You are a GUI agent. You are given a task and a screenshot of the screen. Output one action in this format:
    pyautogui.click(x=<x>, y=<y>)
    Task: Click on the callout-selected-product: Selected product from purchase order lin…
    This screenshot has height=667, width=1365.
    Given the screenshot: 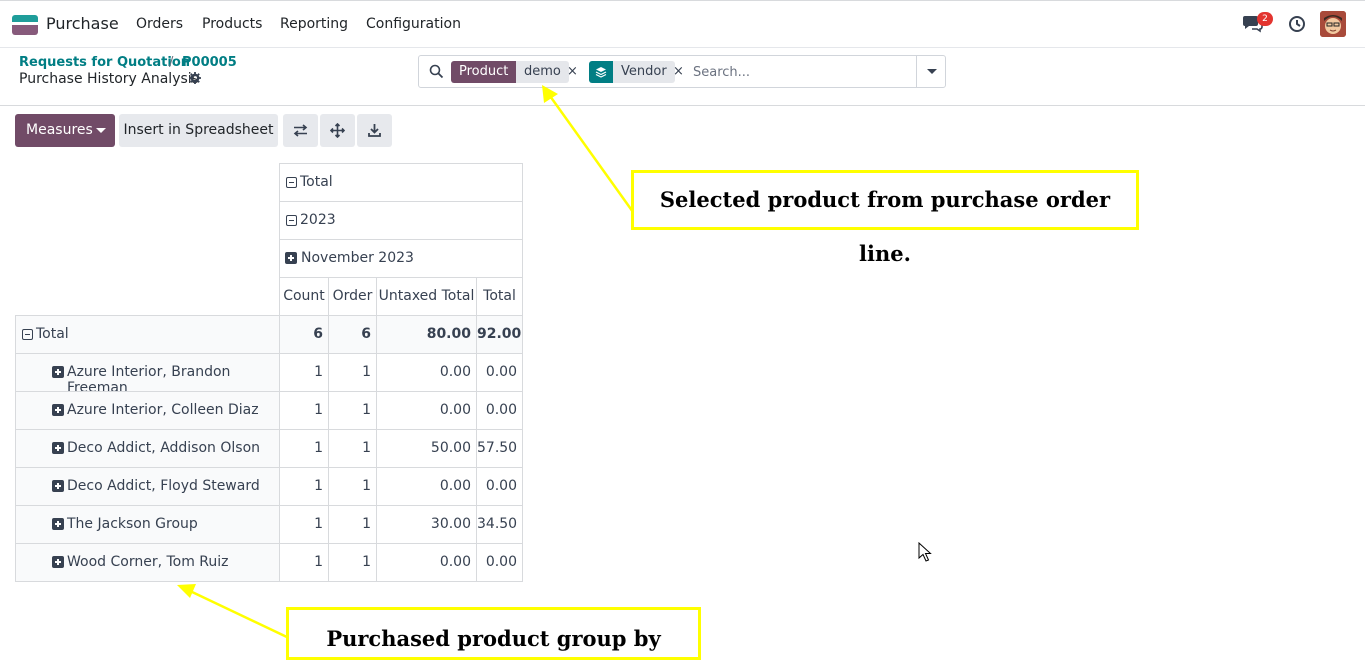 What is the action you would take?
    pyautogui.click(x=885, y=218)
    